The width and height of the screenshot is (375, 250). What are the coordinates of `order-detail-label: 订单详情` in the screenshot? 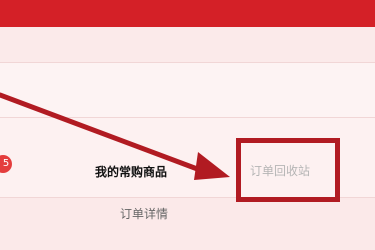 It's located at (160, 214).